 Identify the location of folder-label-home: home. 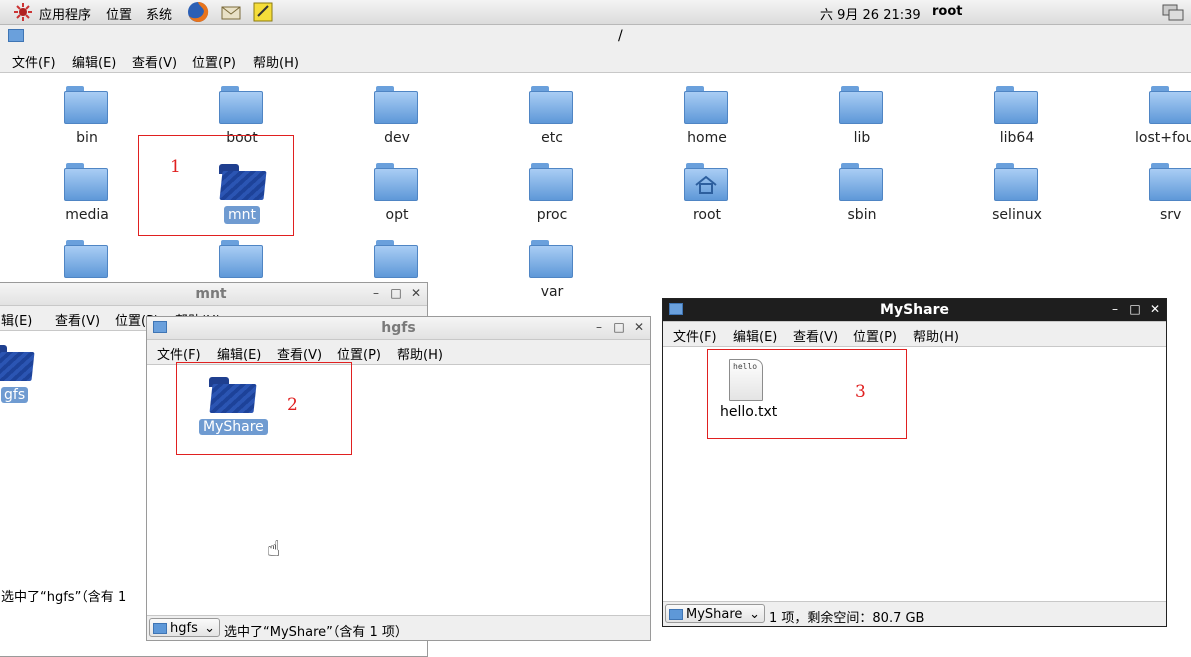
(707, 138).